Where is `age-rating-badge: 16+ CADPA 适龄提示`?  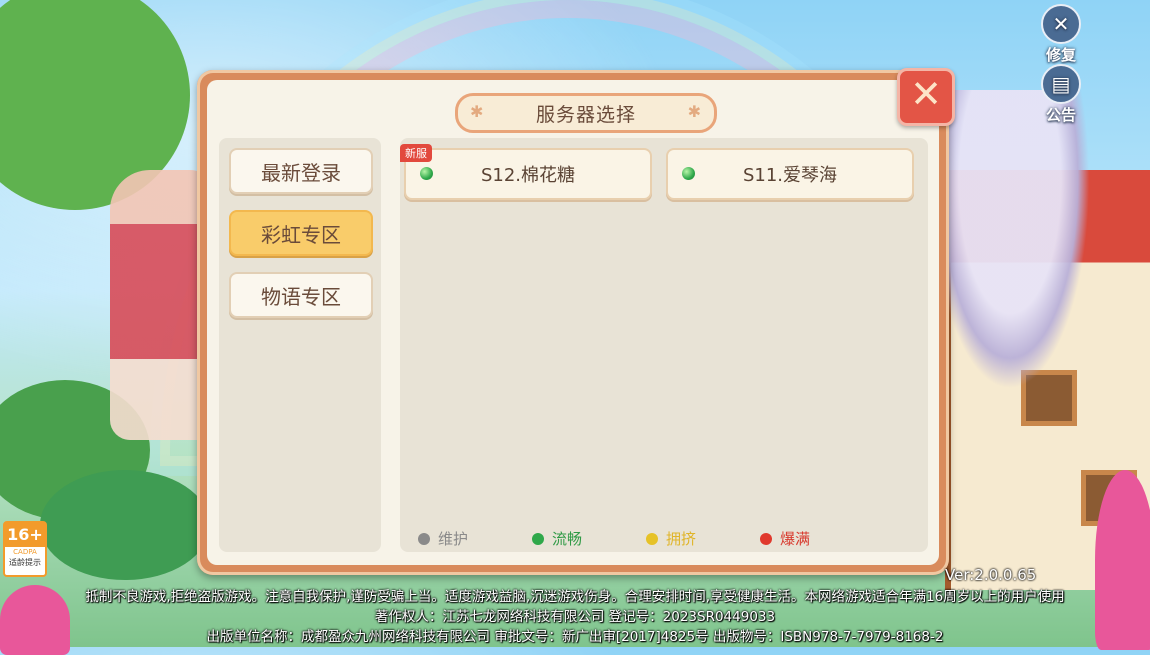 age-rating-badge: 16+ CADPA 适龄提示 is located at coordinates (25, 549).